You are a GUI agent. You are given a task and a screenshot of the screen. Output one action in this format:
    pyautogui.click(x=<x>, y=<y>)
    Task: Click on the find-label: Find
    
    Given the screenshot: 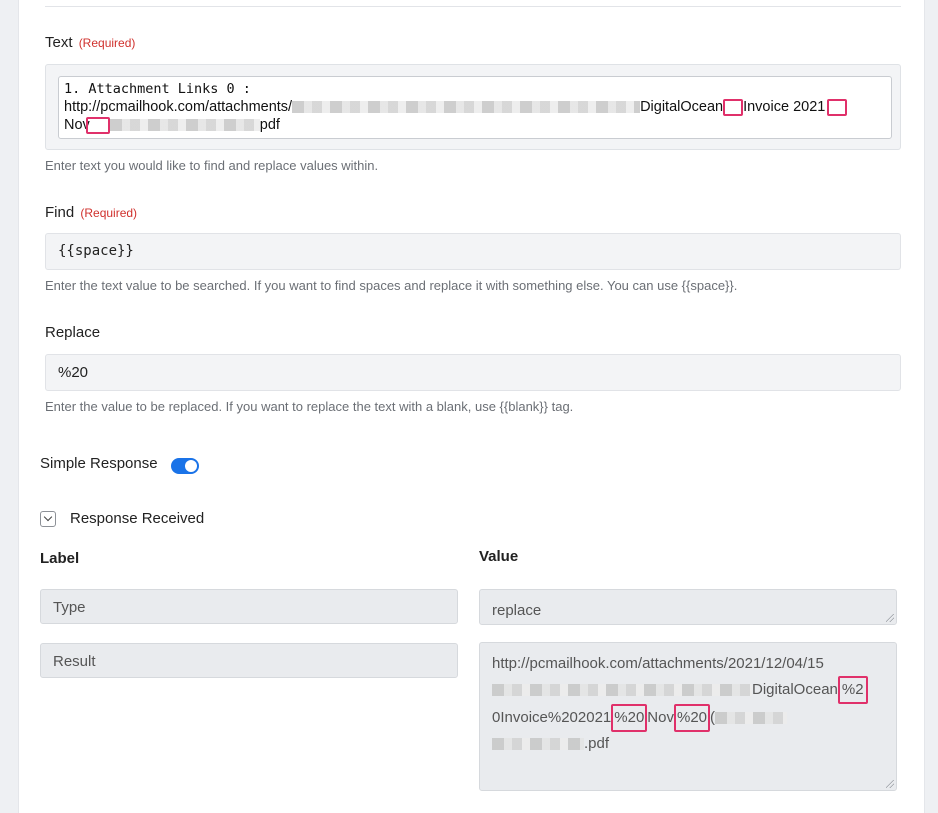 What is the action you would take?
    pyautogui.click(x=60, y=212)
    